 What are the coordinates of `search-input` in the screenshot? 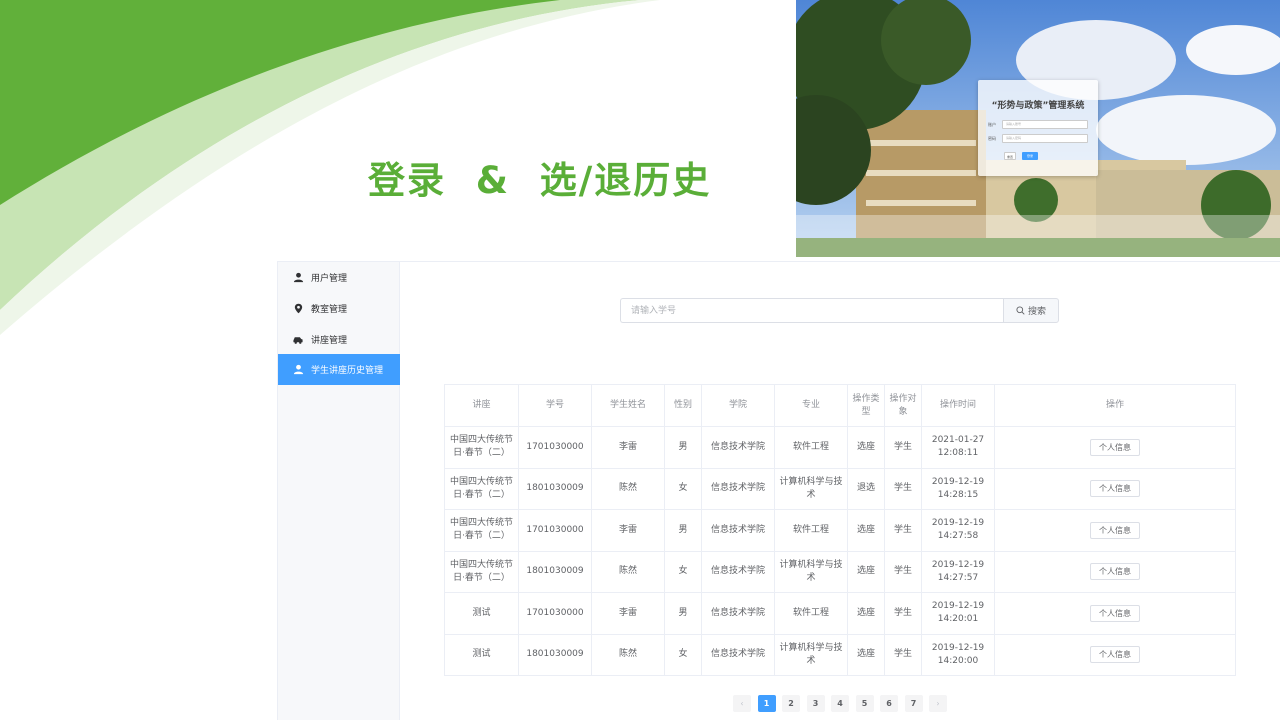 It's located at (811, 310).